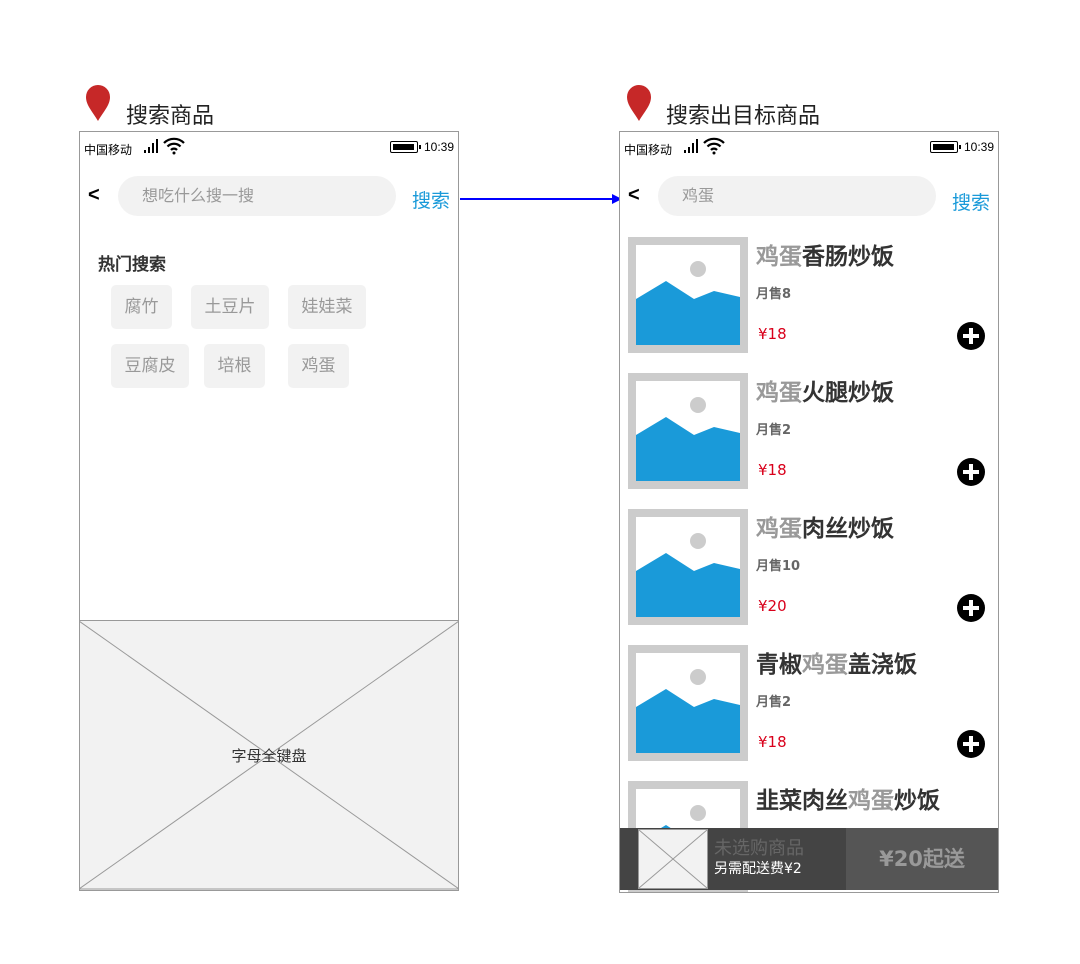 This screenshot has height=964, width=1080. What do you see at coordinates (836, 665) in the screenshot?
I see `product-name: 青椒鸡蛋盖浇饭` at bounding box center [836, 665].